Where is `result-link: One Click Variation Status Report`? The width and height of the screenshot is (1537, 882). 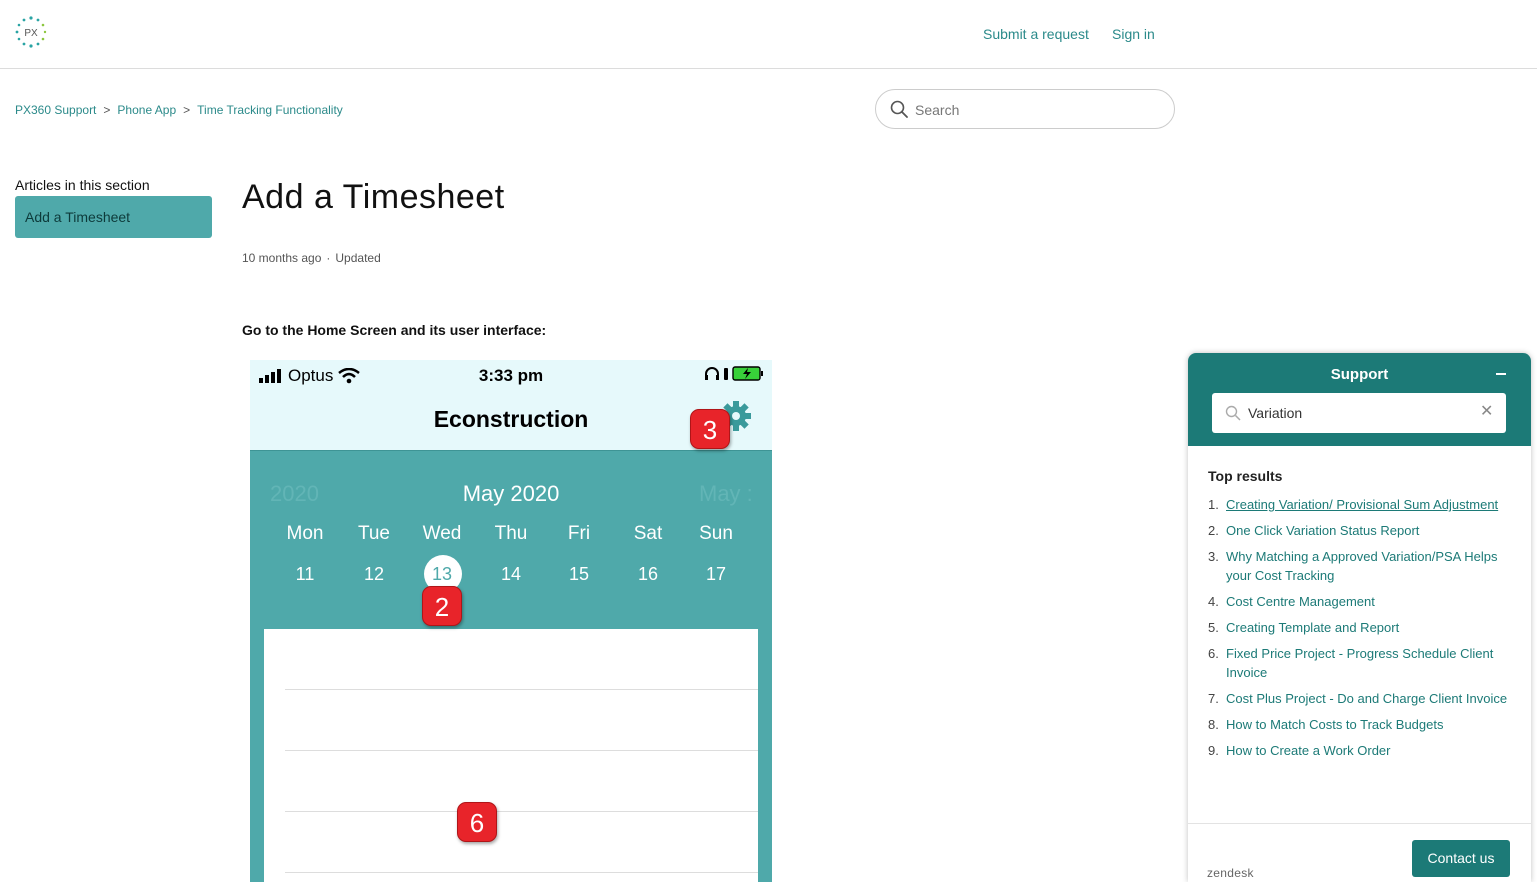
result-link: One Click Variation Status Report is located at coordinates (1322, 530).